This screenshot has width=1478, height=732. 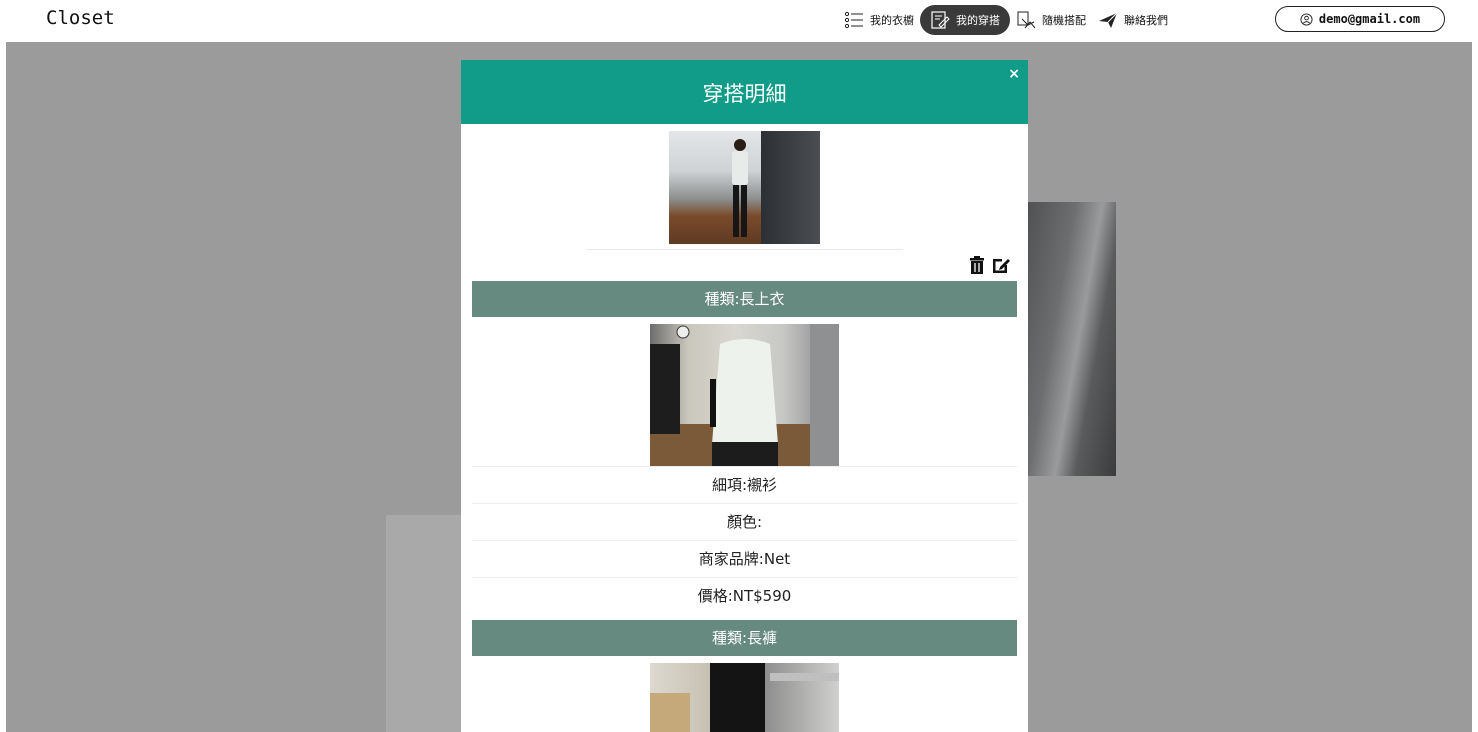 I want to click on edit-icon, so click(x=1001, y=265).